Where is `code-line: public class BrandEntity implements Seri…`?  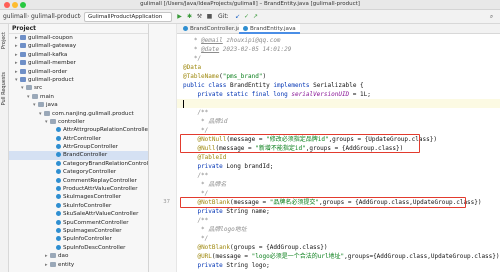
code-line: public class BrandEntity implements Seri… is located at coordinates (273, 85).